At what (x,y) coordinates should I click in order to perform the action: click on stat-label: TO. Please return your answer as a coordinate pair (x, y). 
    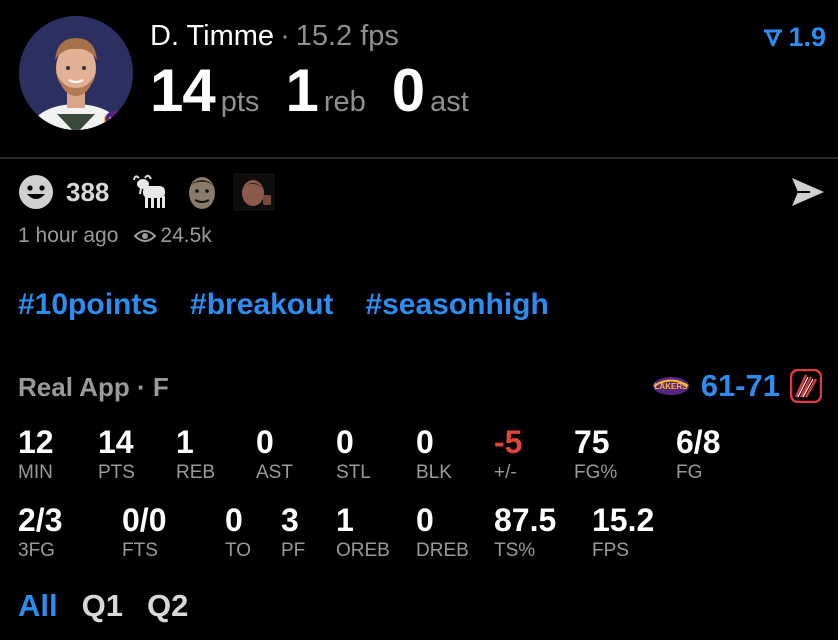
    Looking at the image, I should click on (238, 550).